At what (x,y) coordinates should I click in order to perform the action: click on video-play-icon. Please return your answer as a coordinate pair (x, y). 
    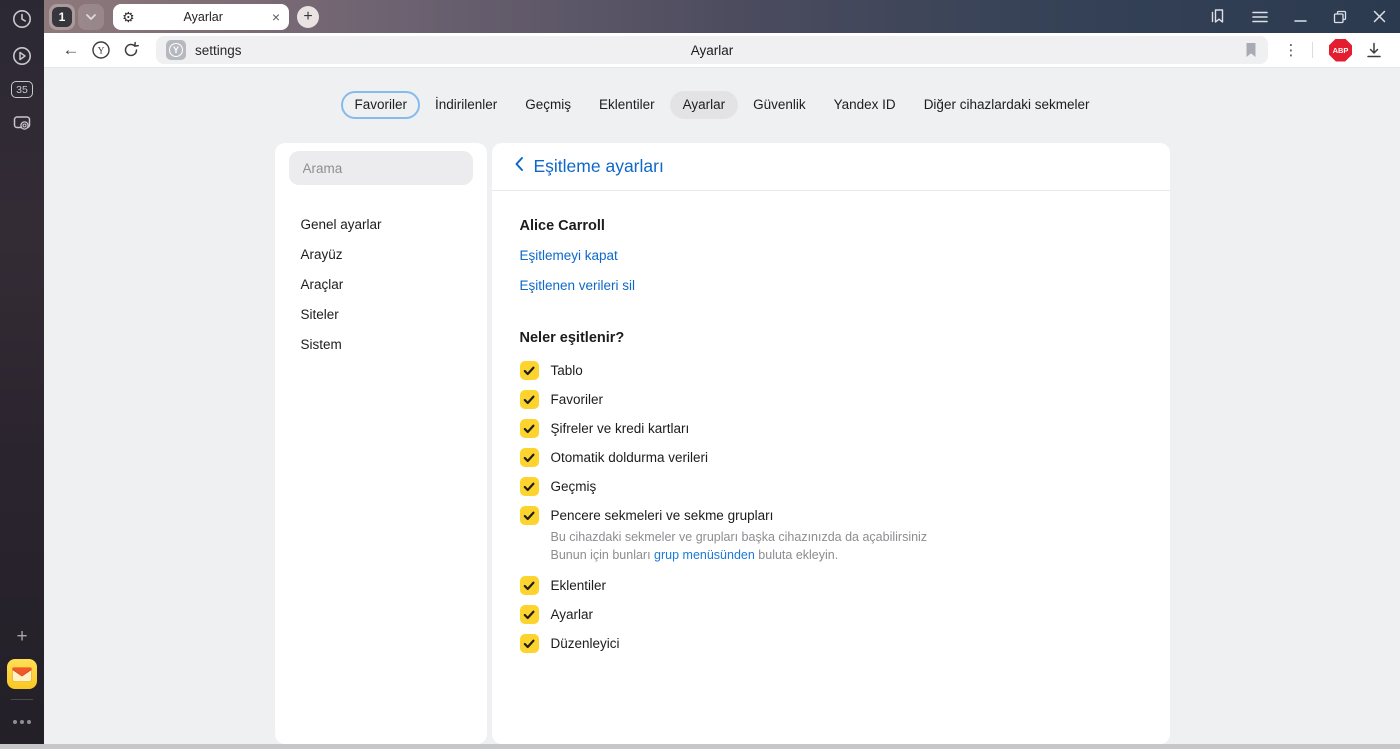
    Looking at the image, I should click on (22, 56).